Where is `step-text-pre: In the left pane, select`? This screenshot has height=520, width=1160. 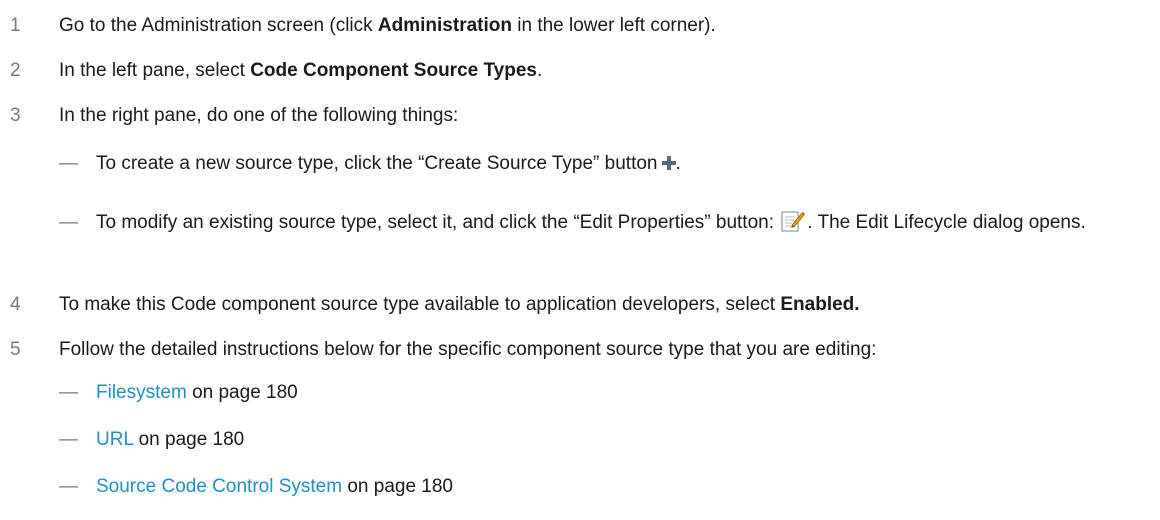 step-text-pre: In the left pane, select is located at coordinates (155, 70).